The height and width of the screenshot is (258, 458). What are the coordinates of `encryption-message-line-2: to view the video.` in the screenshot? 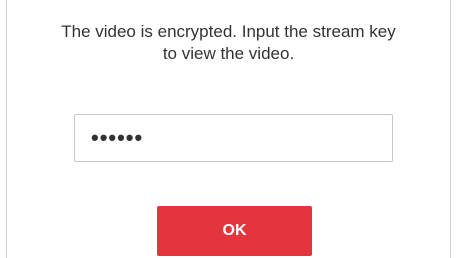 It's located at (228, 53).